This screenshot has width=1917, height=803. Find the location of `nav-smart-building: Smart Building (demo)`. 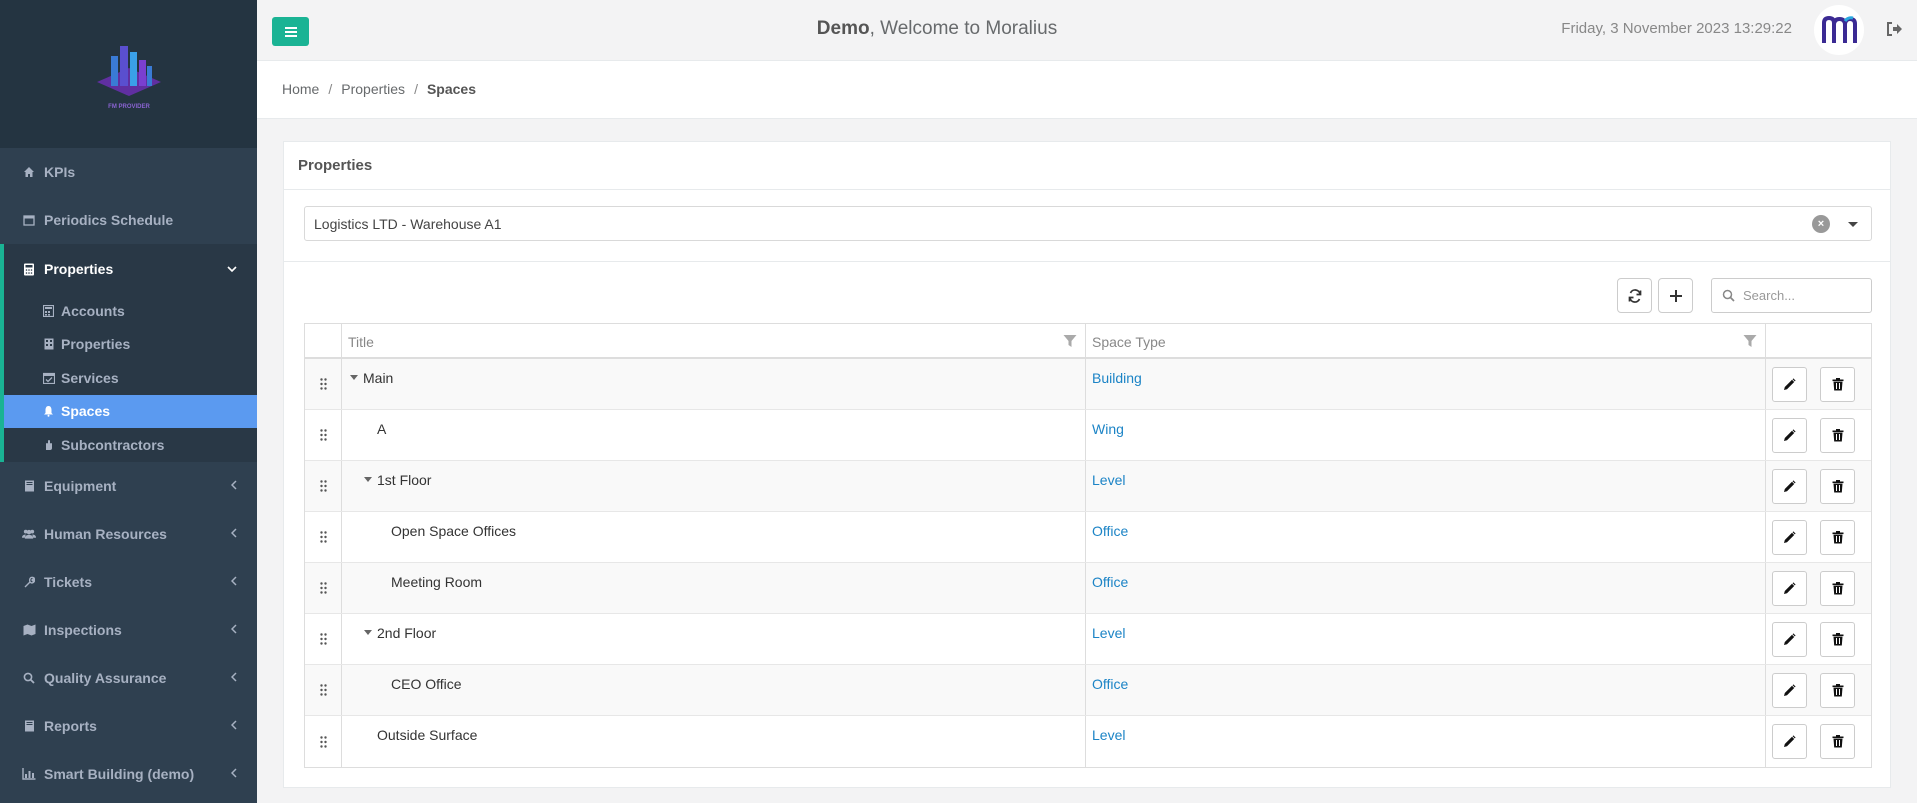

nav-smart-building: Smart Building (demo) is located at coordinates (128, 774).